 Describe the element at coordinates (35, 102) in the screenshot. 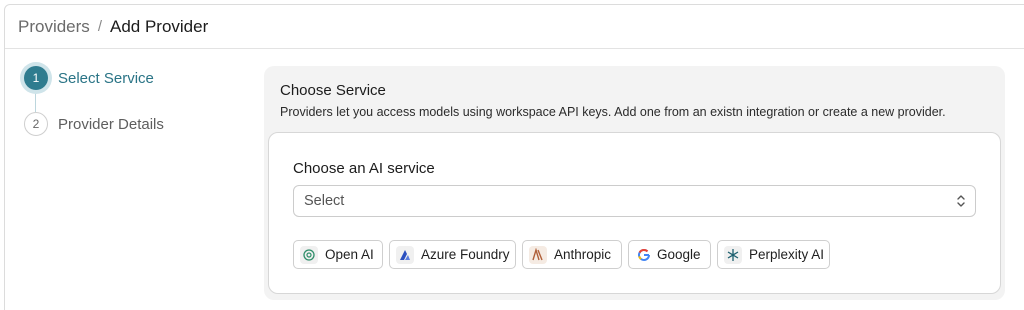

I see `step-connector` at that location.